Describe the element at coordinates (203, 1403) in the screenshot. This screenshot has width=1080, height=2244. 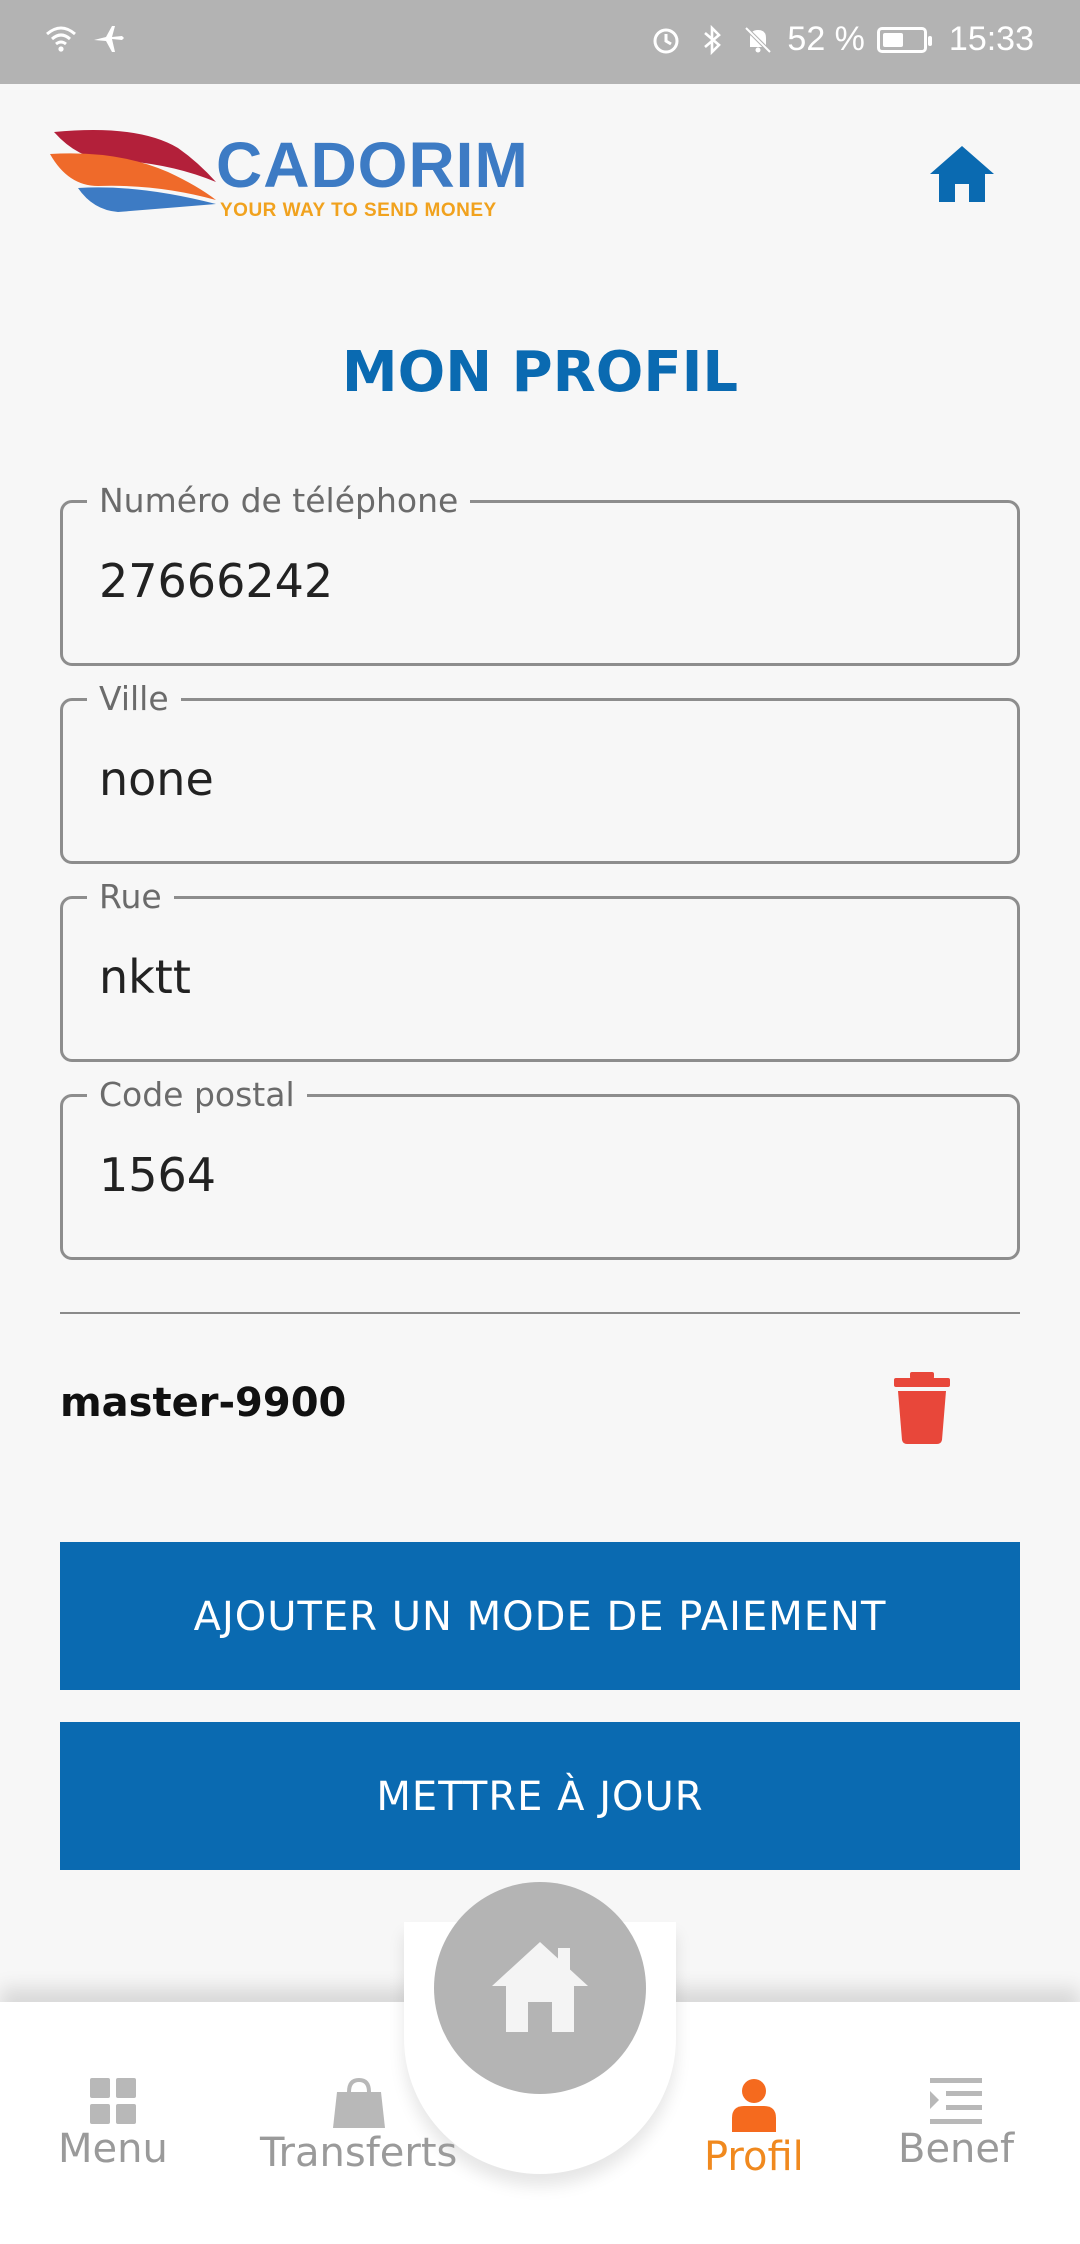
I see `payment-method-label: master-9900` at that location.